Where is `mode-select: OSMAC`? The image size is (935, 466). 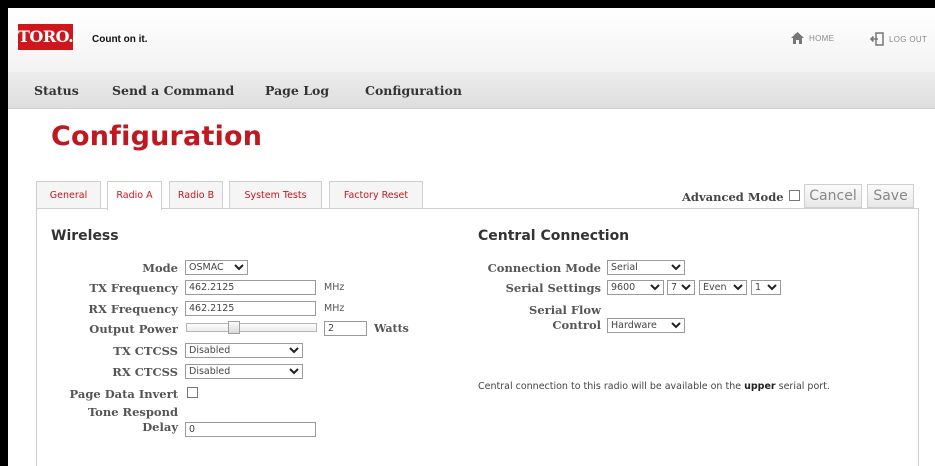 mode-select: OSMAC is located at coordinates (216, 267).